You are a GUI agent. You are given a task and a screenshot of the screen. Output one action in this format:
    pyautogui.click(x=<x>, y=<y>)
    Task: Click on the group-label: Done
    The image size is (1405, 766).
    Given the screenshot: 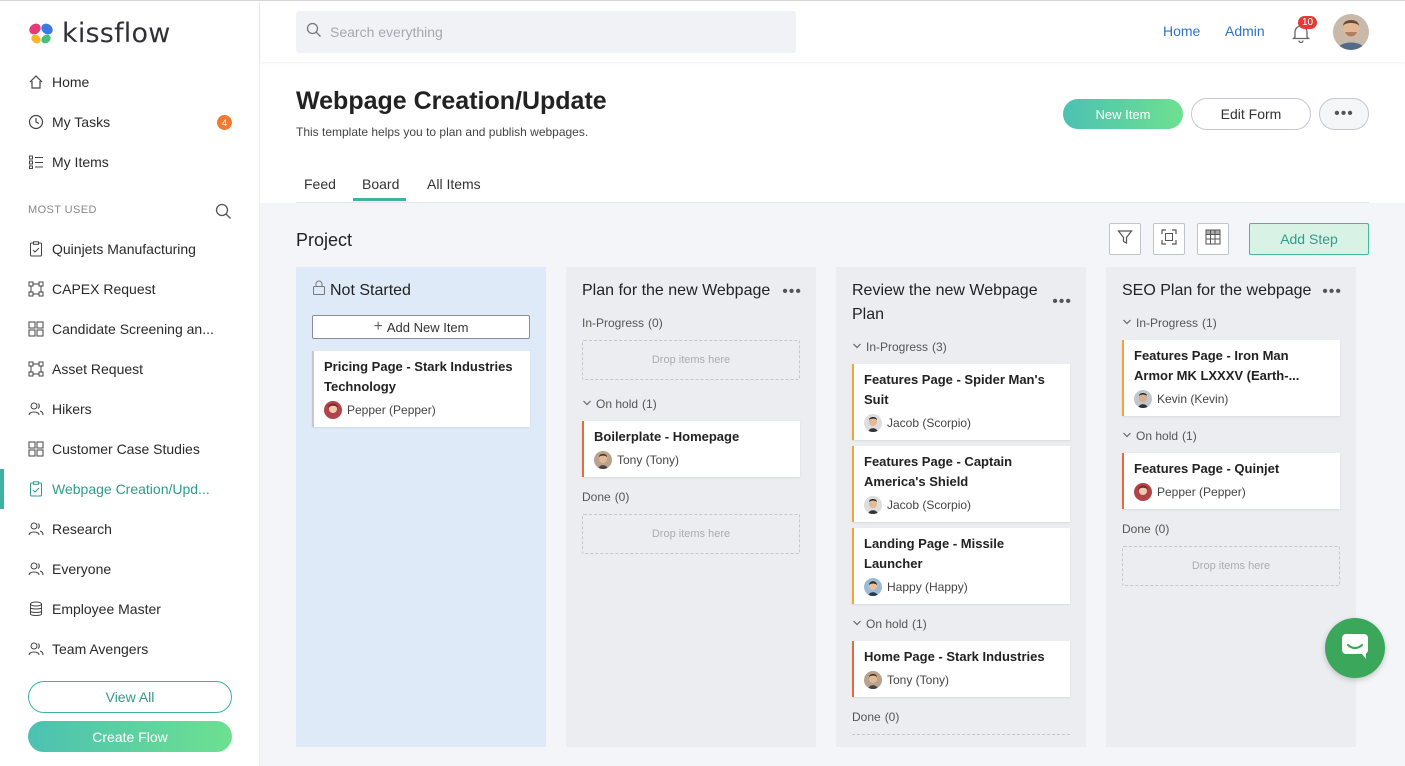 What is the action you would take?
    pyautogui.click(x=866, y=717)
    